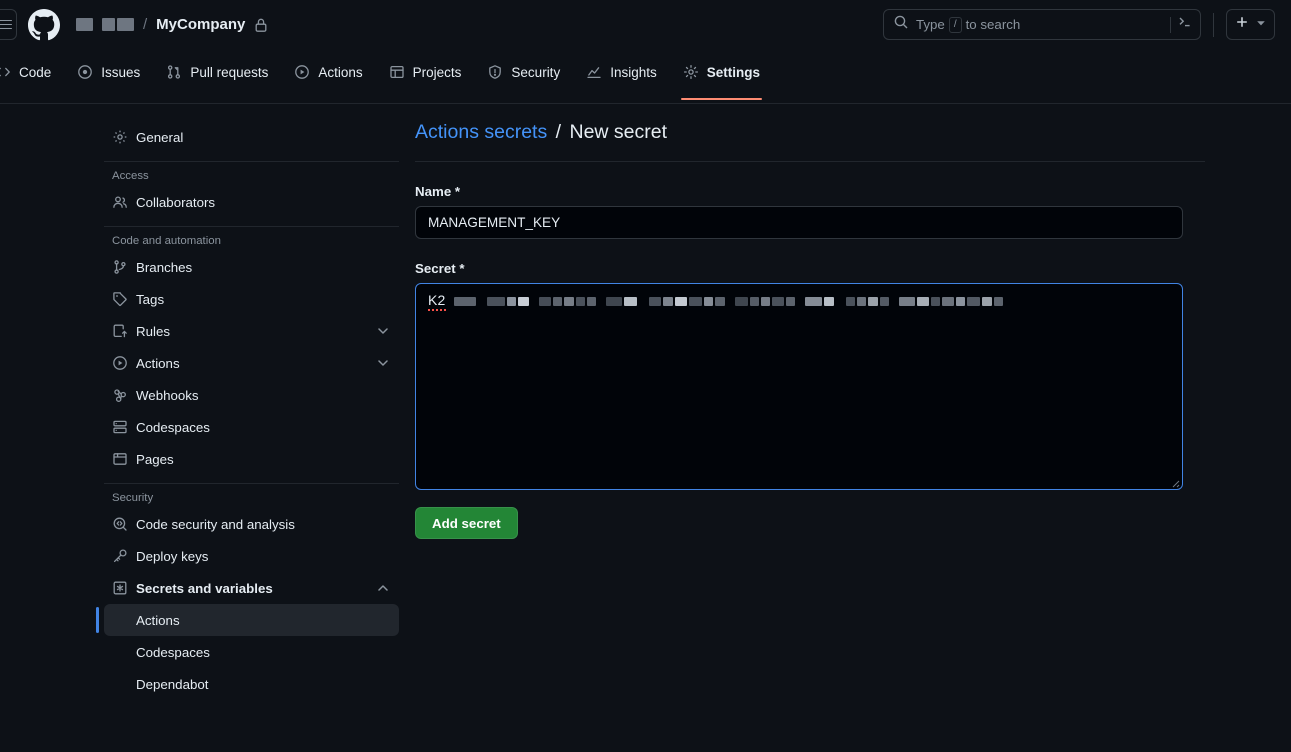  Describe the element at coordinates (495, 72) in the screenshot. I see `shield-icon` at that location.